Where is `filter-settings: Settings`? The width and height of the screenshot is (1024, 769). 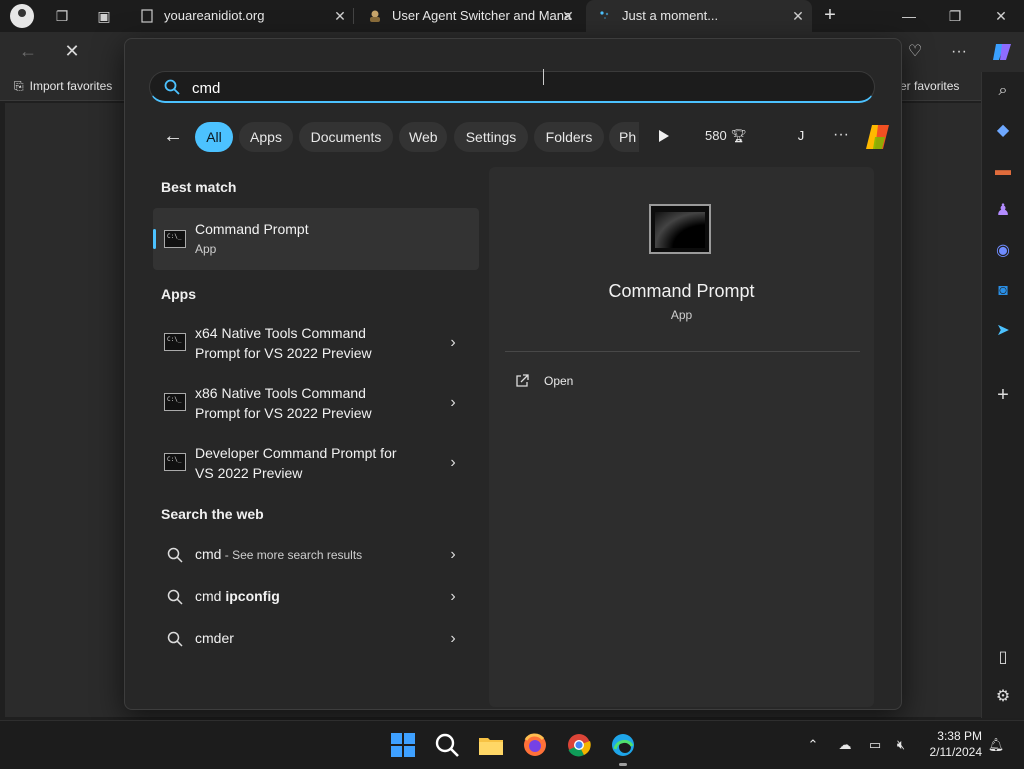
filter-settings: Settings is located at coordinates (491, 137).